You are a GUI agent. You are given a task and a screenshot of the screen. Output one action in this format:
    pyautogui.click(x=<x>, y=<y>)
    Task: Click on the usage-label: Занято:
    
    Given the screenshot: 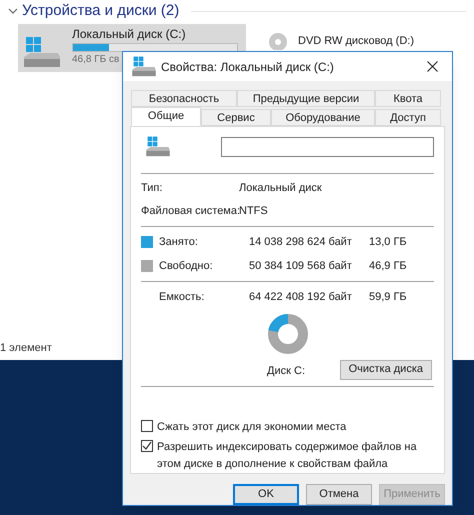 What is the action you would take?
    pyautogui.click(x=179, y=242)
    